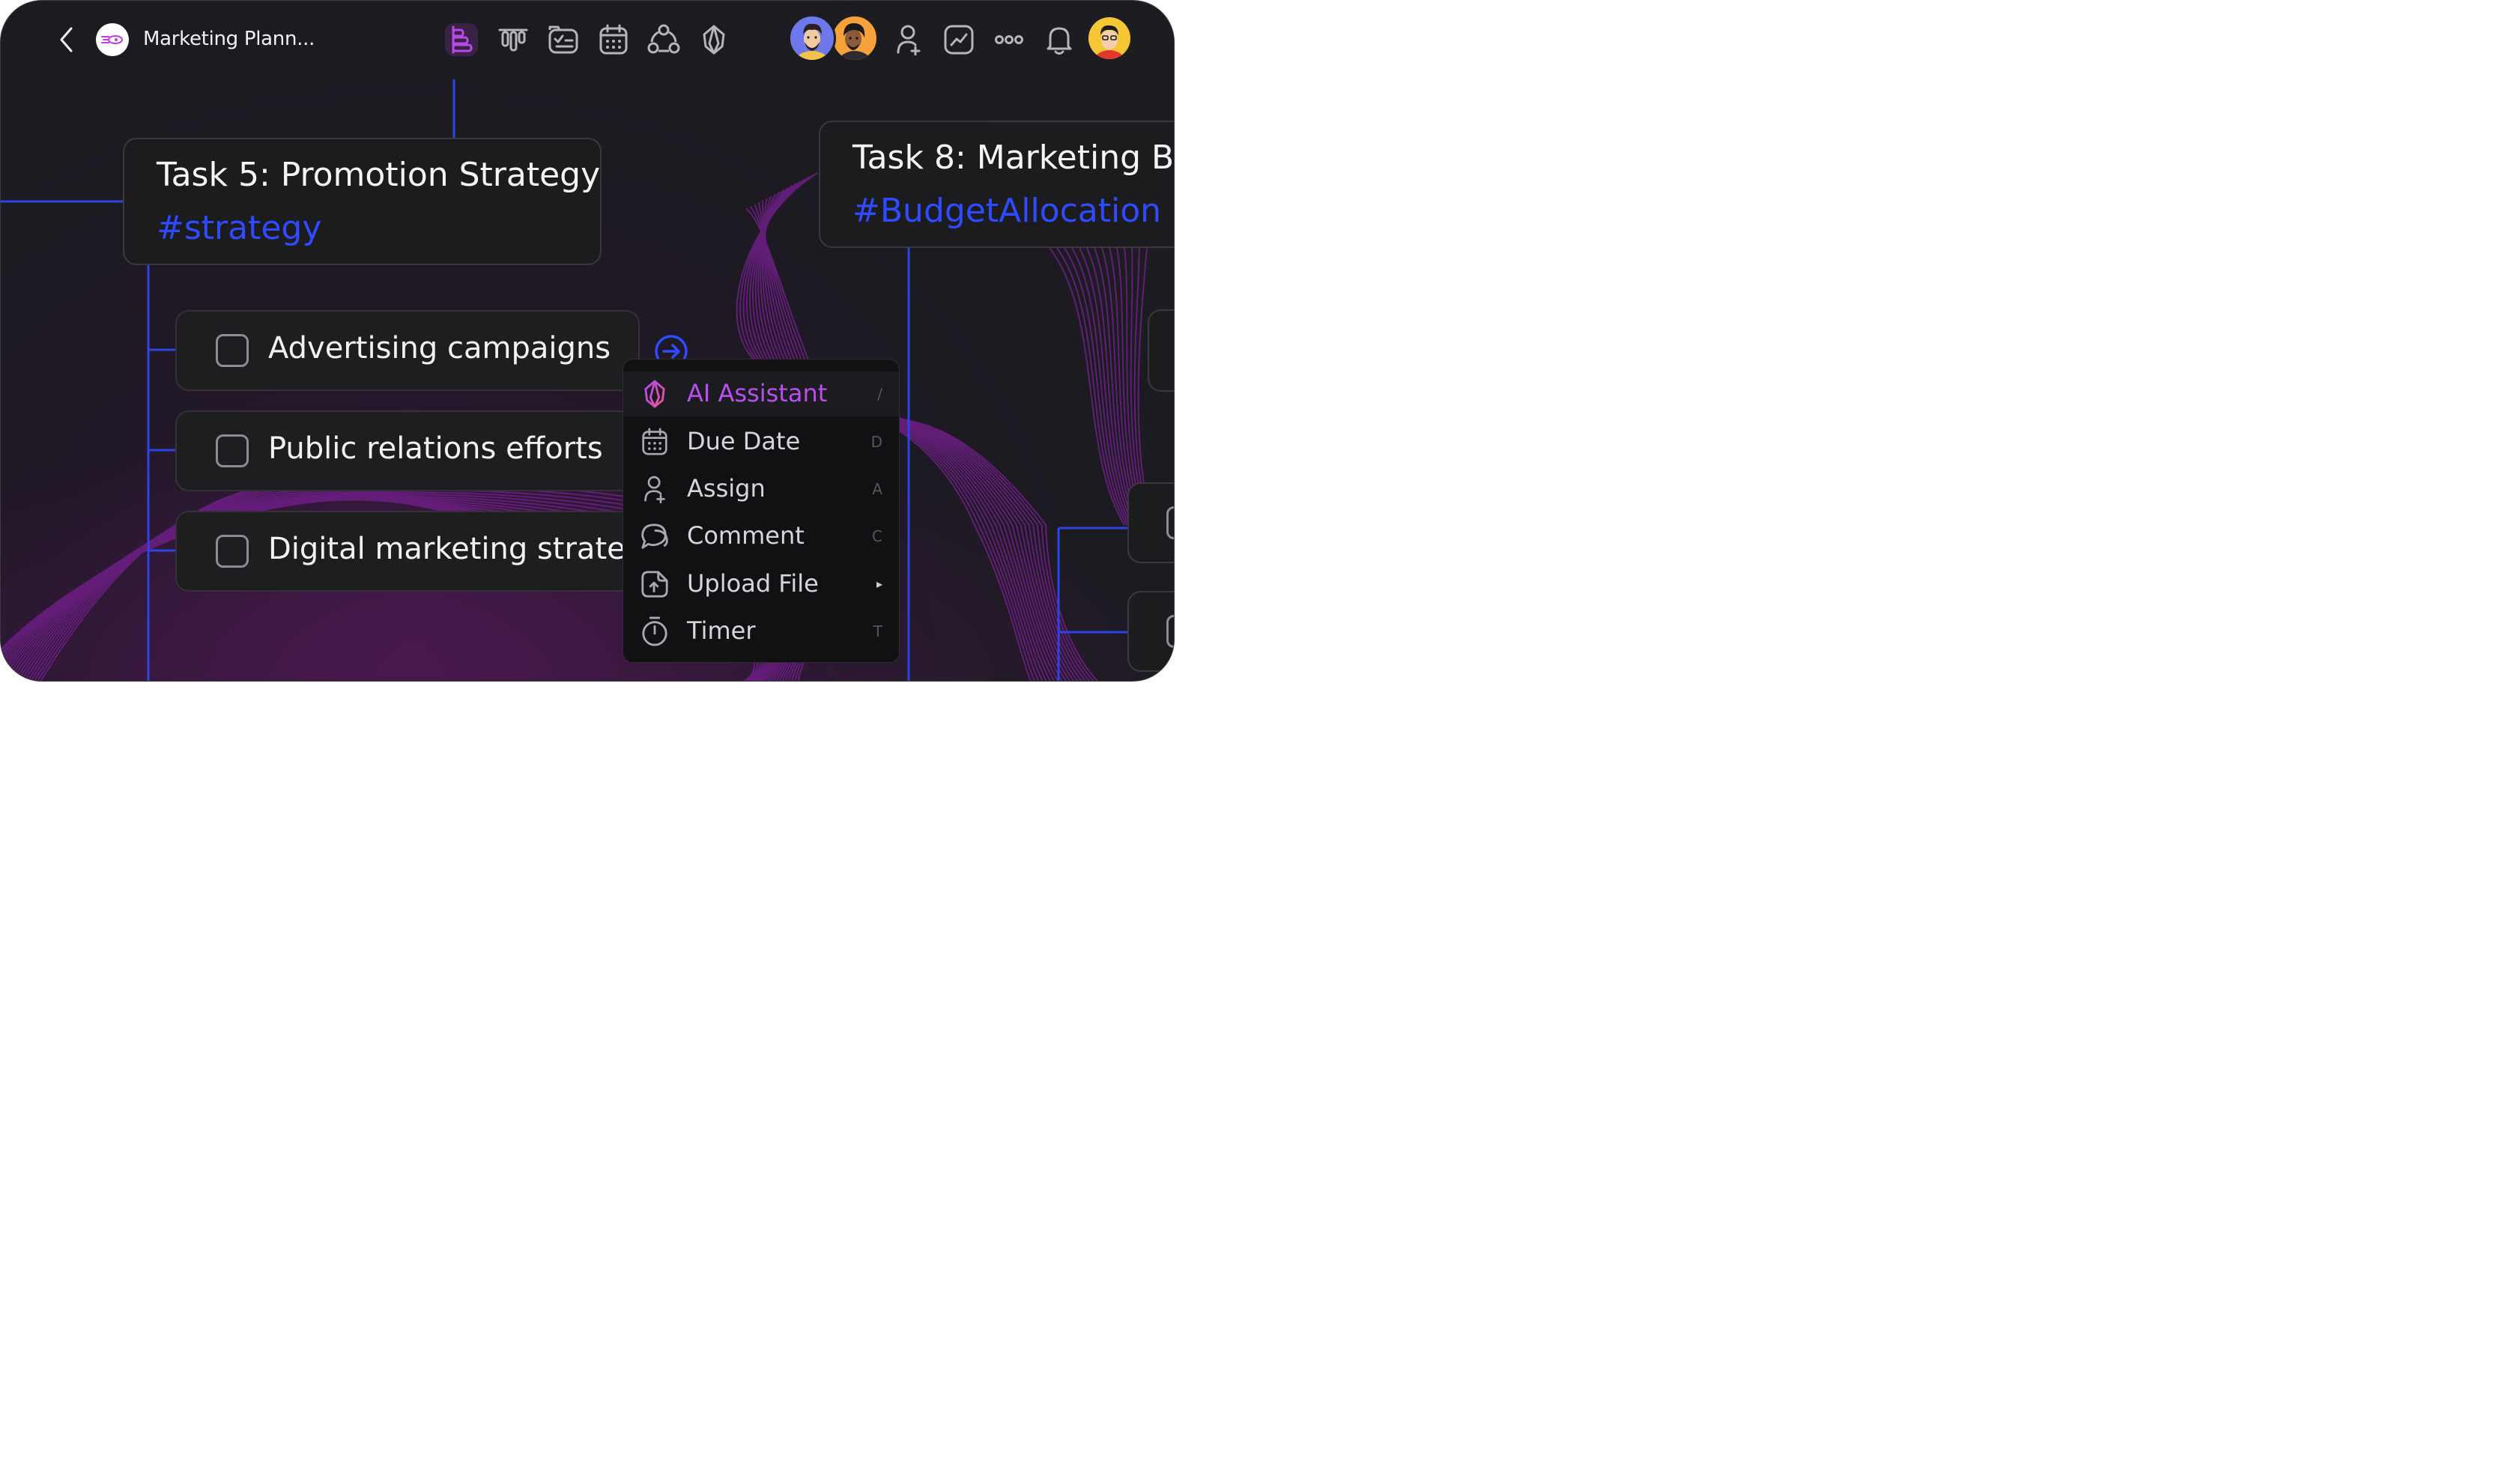 This screenshot has width=2520, height=1462. I want to click on checklist-icon, so click(563, 39).